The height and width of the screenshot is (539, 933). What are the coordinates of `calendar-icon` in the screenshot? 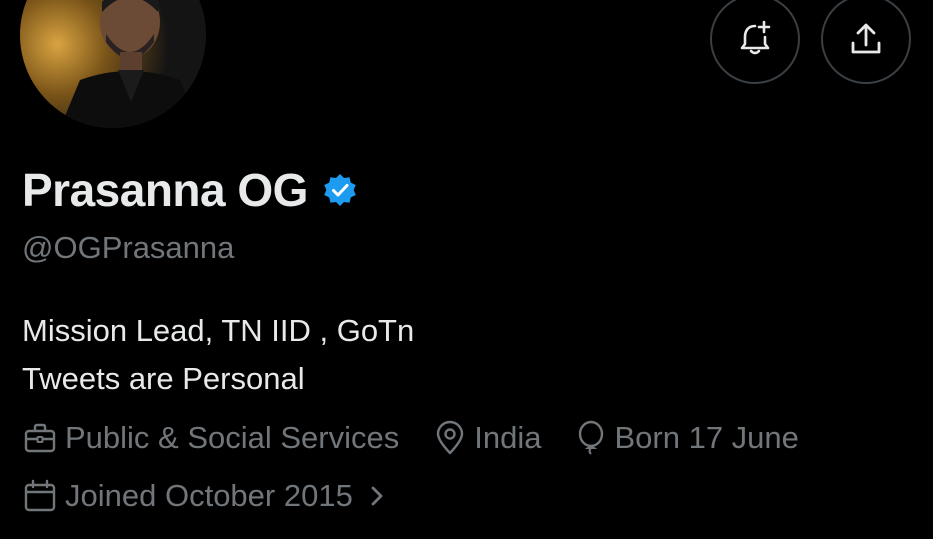 It's located at (40, 495).